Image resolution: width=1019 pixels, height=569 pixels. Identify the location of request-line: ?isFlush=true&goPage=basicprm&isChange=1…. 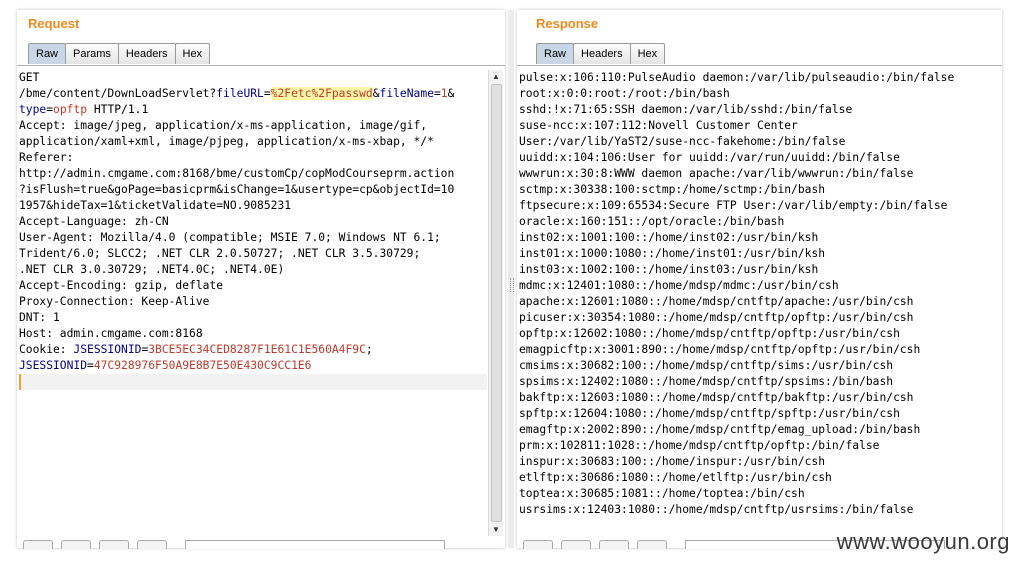
(253, 190).